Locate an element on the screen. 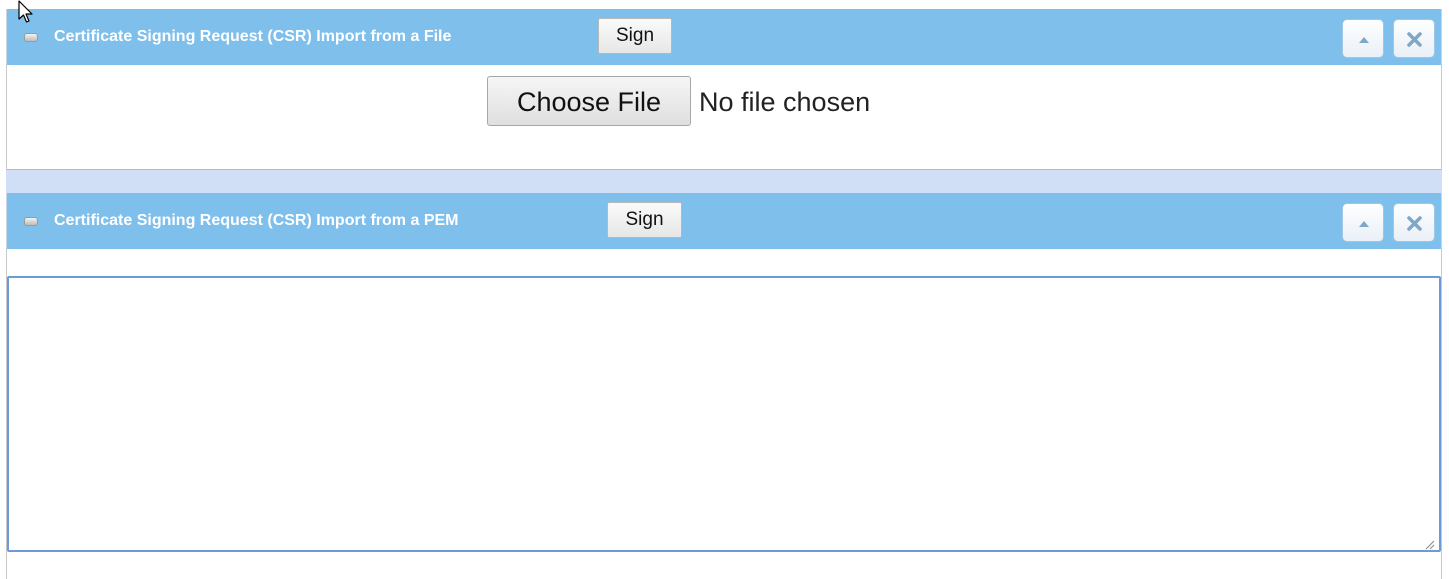 Image resolution: width=1449 pixels, height=579 pixels. collapse-file-panel-button is located at coordinates (1363, 38).